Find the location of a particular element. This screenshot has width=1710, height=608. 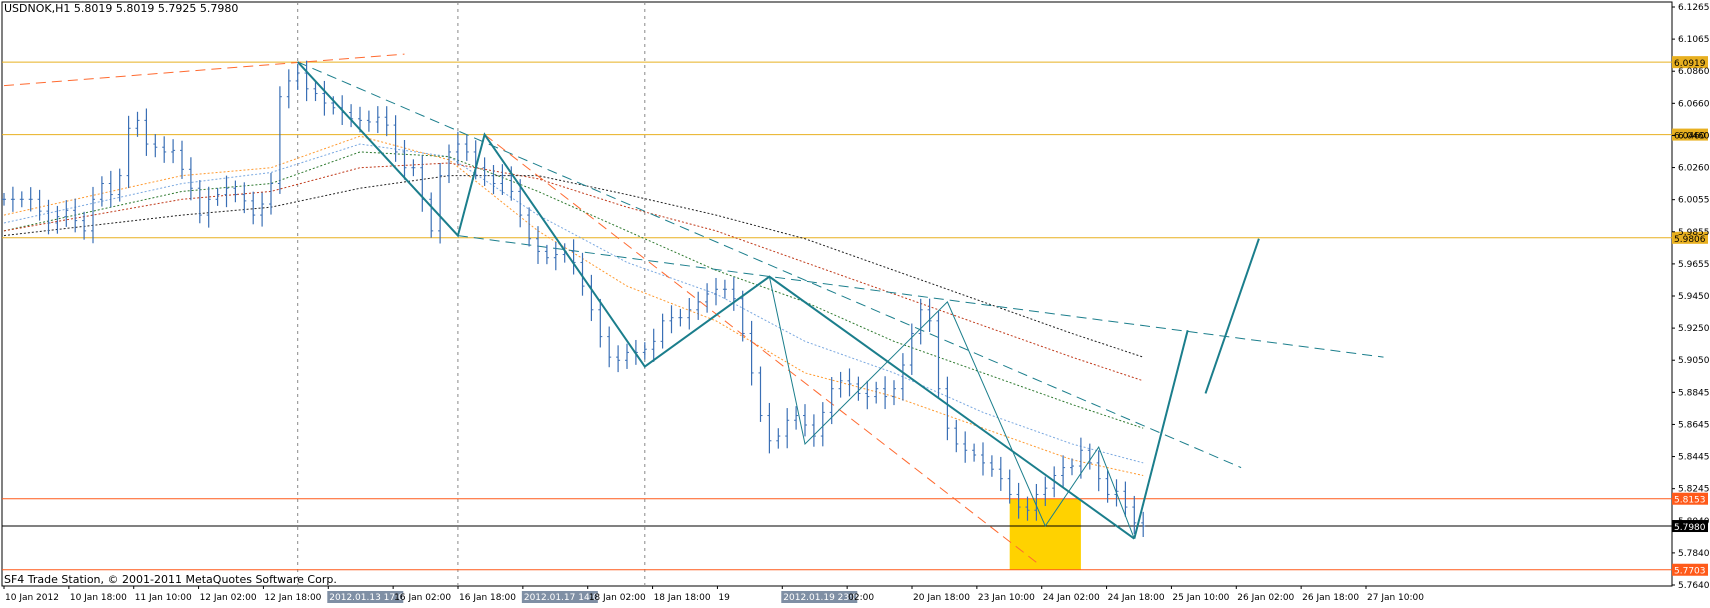

x-tick-label: 25 Jan 10:00 is located at coordinates (1200, 598).